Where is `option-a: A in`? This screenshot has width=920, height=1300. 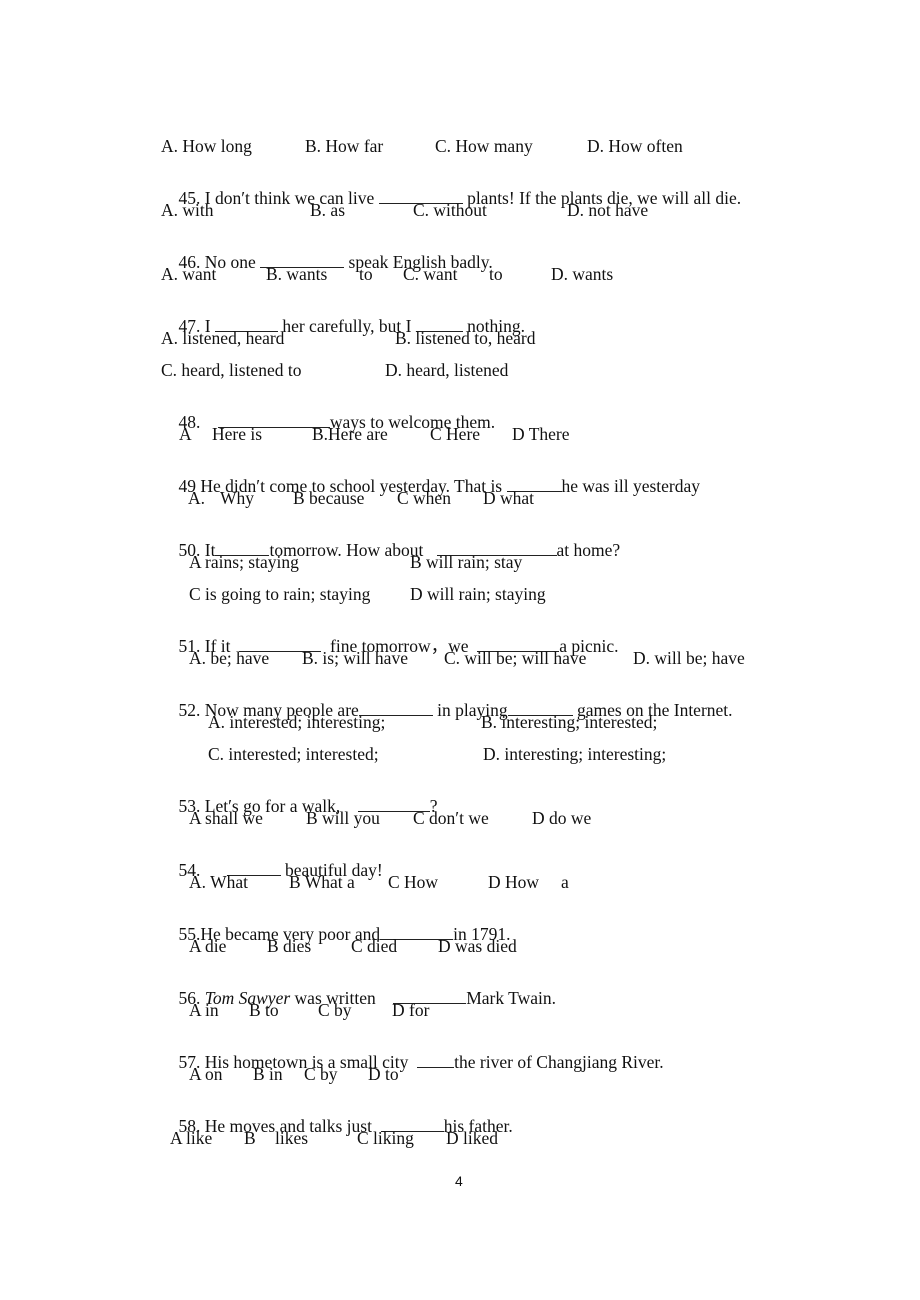 option-a: A in is located at coordinates (204, 1010).